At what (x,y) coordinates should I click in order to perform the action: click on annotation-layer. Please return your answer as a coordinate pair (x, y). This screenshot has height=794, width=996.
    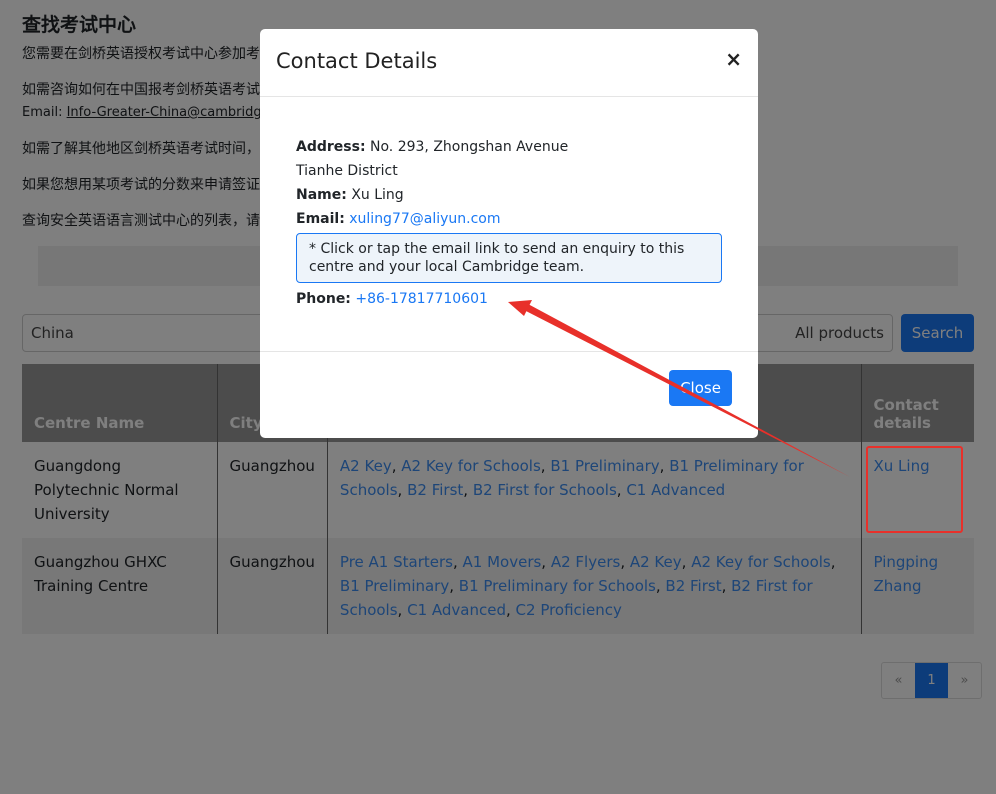
    Looking at the image, I should click on (735, 416).